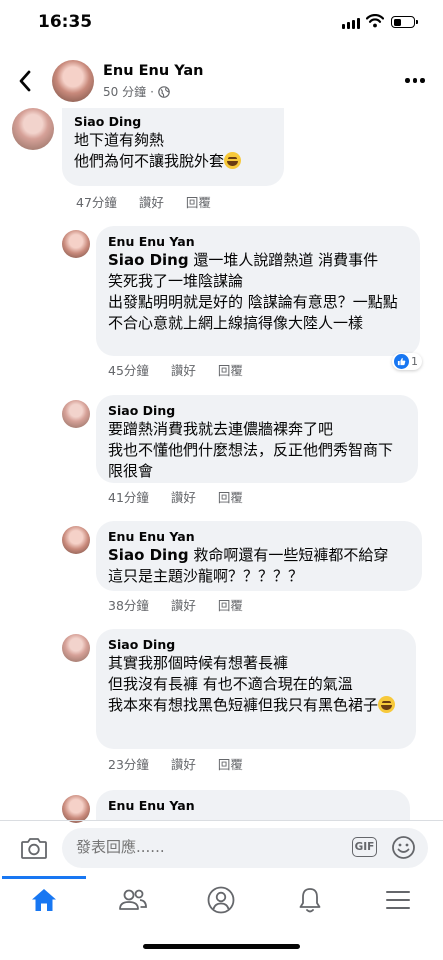  What do you see at coordinates (96, 202) in the screenshot?
I see `comment-time: 47分鐘` at bounding box center [96, 202].